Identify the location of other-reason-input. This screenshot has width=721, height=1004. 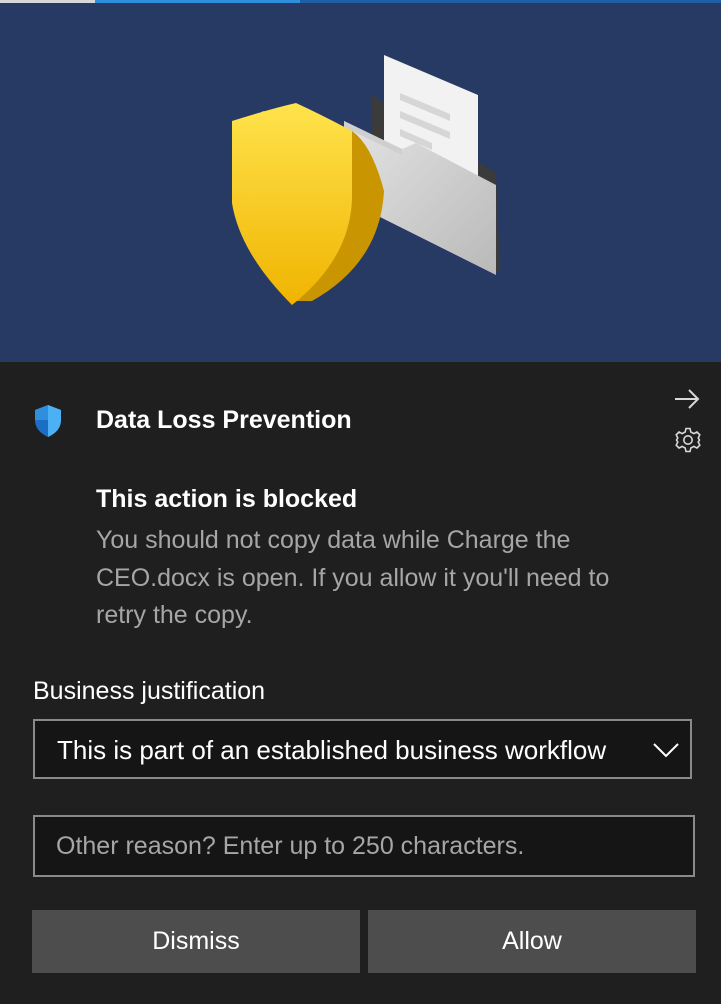
(364, 846).